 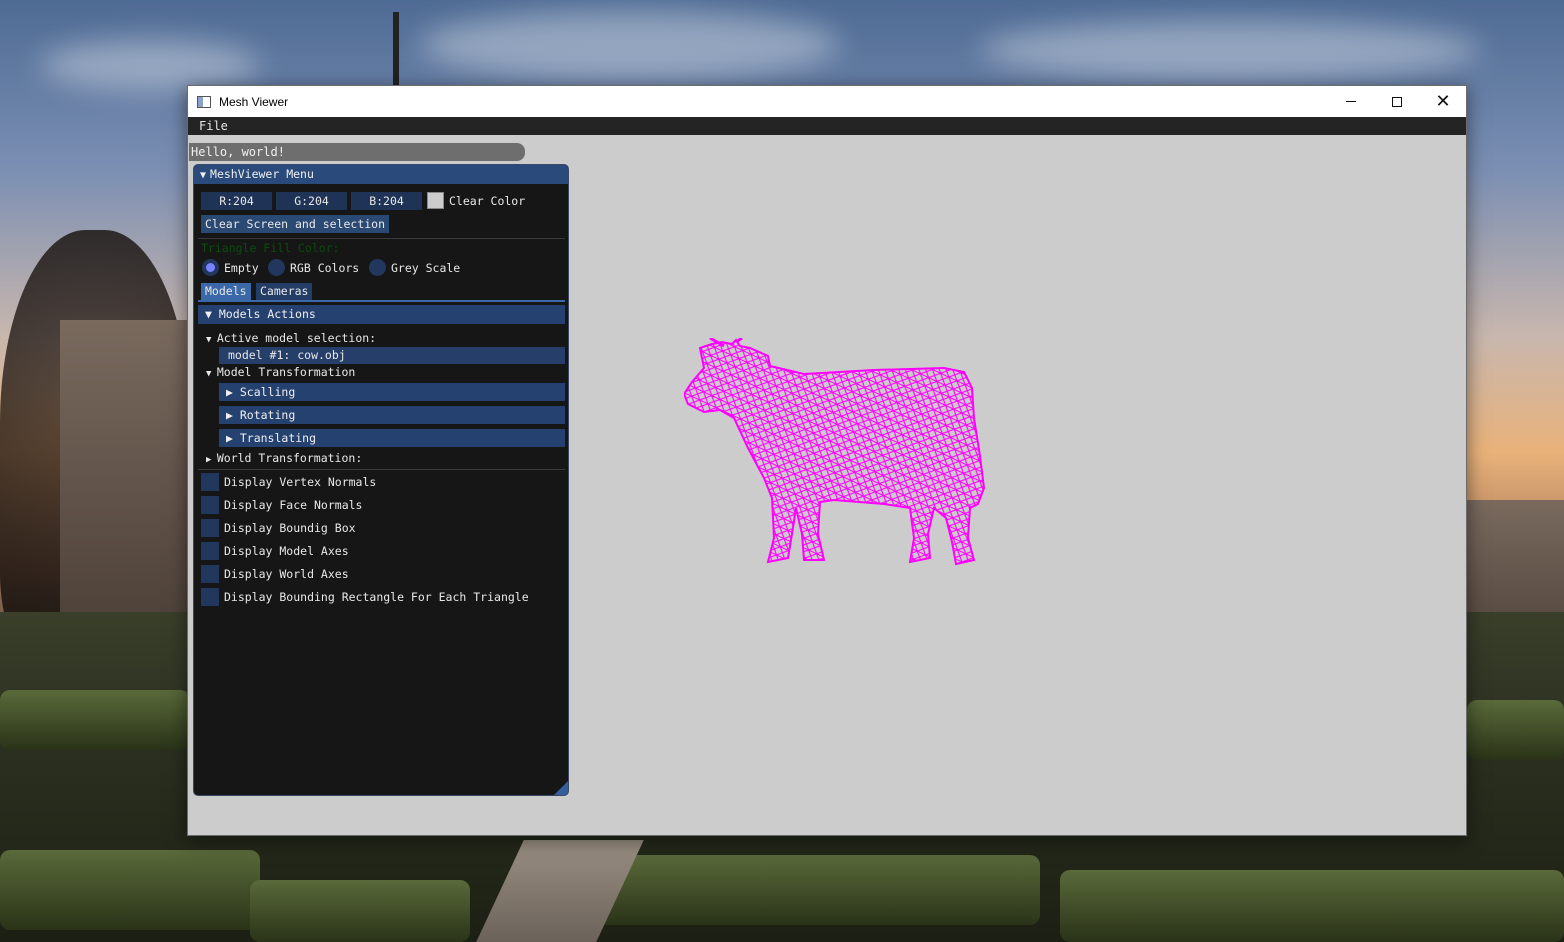 What do you see at coordinates (203, 175) in the screenshot?
I see `collapse-triangle-icon: ▼` at bounding box center [203, 175].